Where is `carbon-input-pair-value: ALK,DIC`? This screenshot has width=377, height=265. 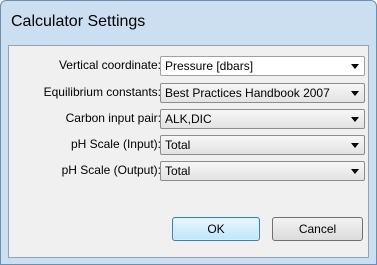 carbon-input-pair-value: ALK,DIC is located at coordinates (188, 119).